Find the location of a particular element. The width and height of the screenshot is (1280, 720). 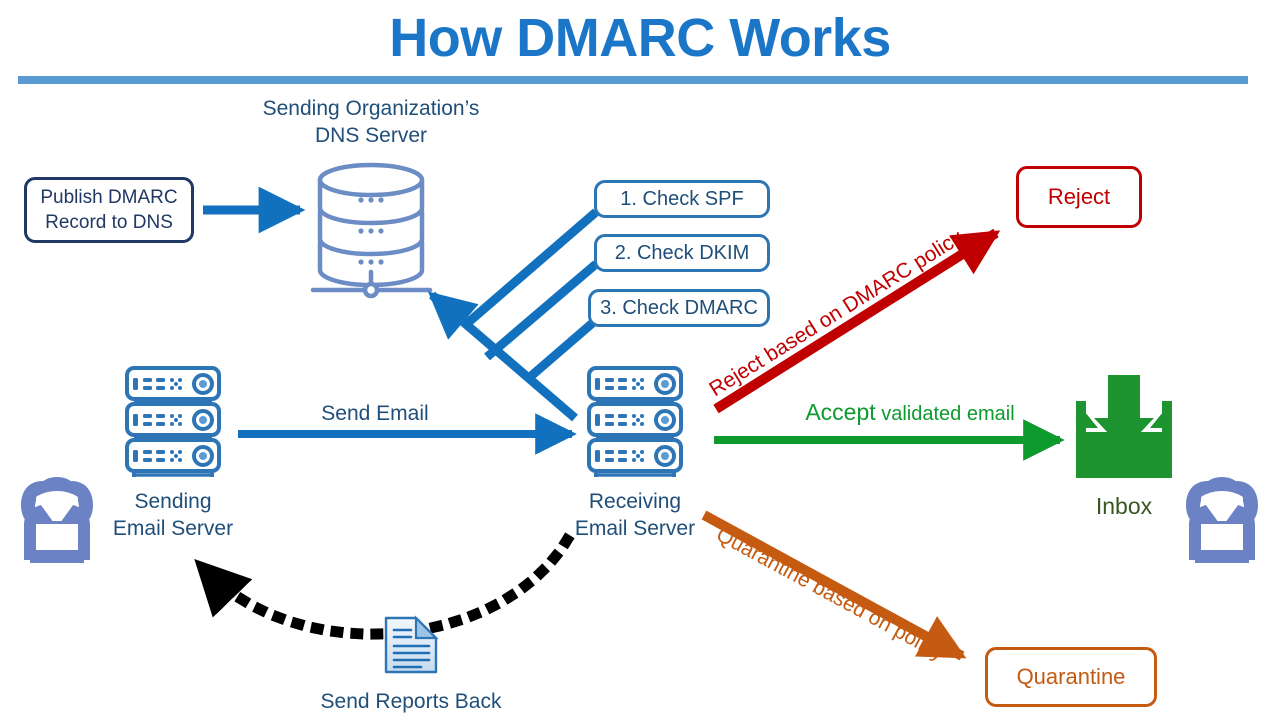

accept-label-rest: validated email is located at coordinates (945, 414).